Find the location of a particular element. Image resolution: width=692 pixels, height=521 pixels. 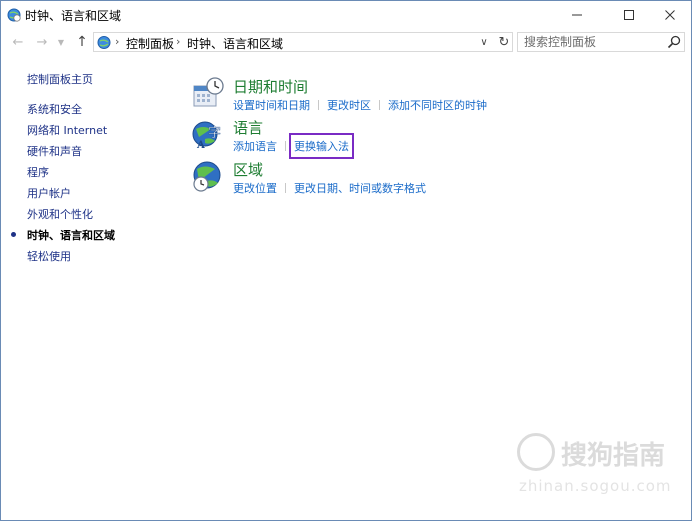

sidebar-item-home: 控制面板主页 is located at coordinates (60, 79).